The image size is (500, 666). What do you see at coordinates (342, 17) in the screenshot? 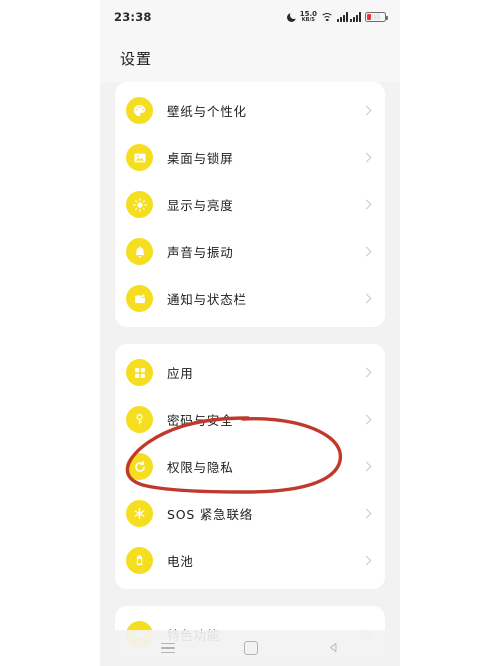
I see `signal-icon-sim1` at bounding box center [342, 17].